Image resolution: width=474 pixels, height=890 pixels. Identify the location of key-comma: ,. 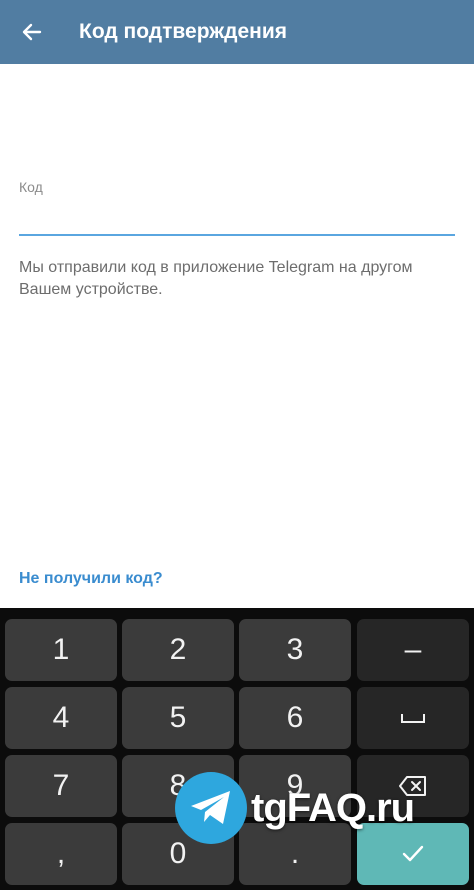
(61, 854).